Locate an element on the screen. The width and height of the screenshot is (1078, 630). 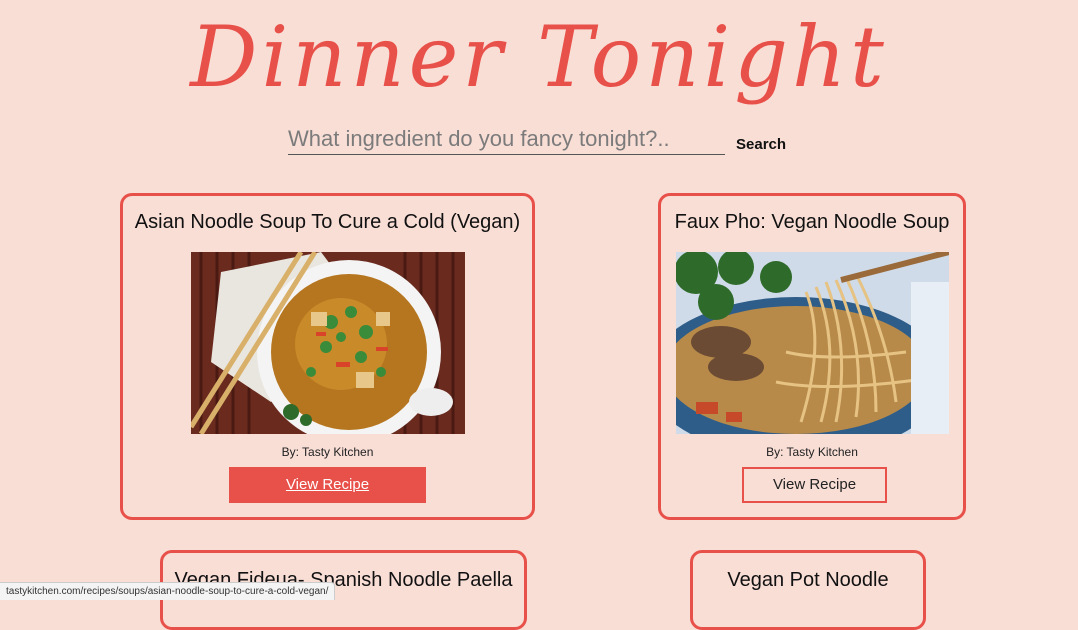
recipe-card: Vegan Pot Noodle is located at coordinates (808, 590).